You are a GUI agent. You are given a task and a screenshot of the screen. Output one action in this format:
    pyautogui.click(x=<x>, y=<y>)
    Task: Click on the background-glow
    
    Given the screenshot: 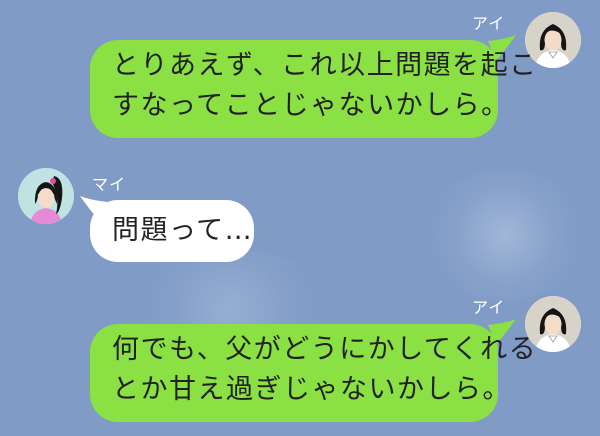 What is the action you would take?
    pyautogui.click(x=505, y=235)
    